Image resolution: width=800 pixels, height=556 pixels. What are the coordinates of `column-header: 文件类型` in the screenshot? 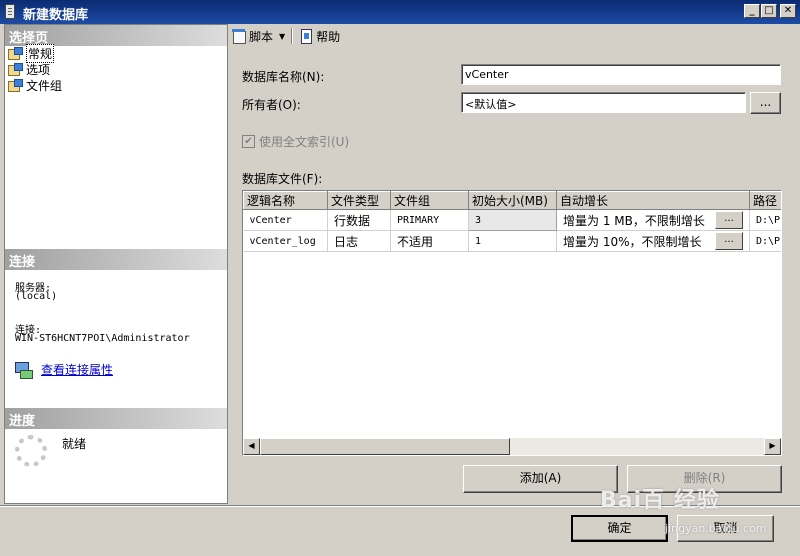 It's located at (359, 200).